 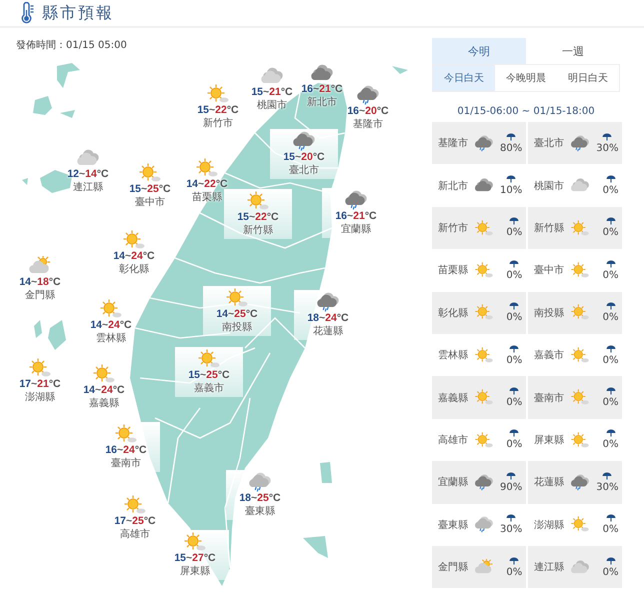 What do you see at coordinates (328, 318) in the screenshot?
I see `temperature-range: 18~24°C` at bounding box center [328, 318].